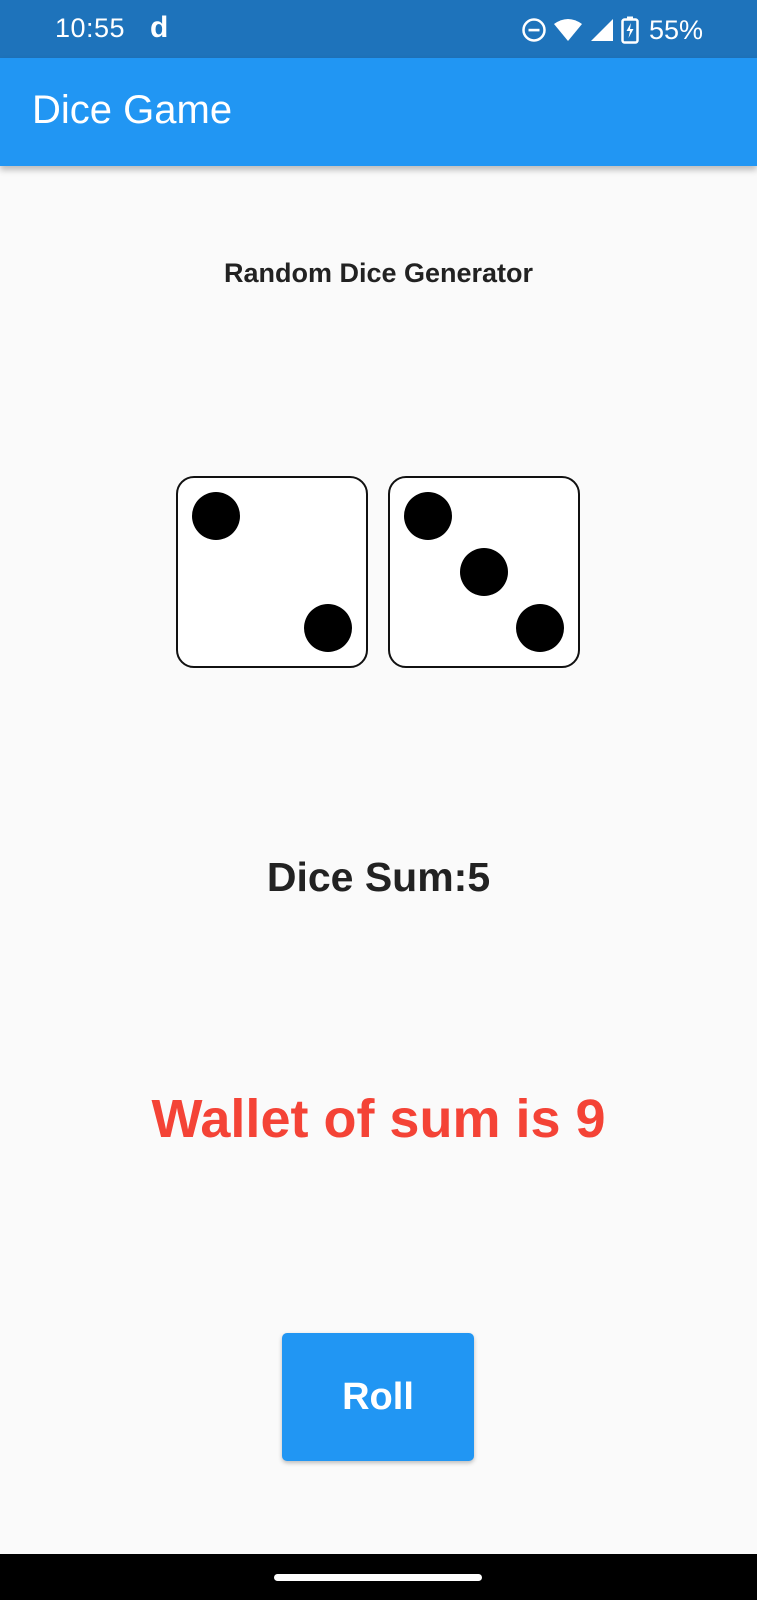  Describe the element at coordinates (567, 30) in the screenshot. I see `wifi-icon` at that location.